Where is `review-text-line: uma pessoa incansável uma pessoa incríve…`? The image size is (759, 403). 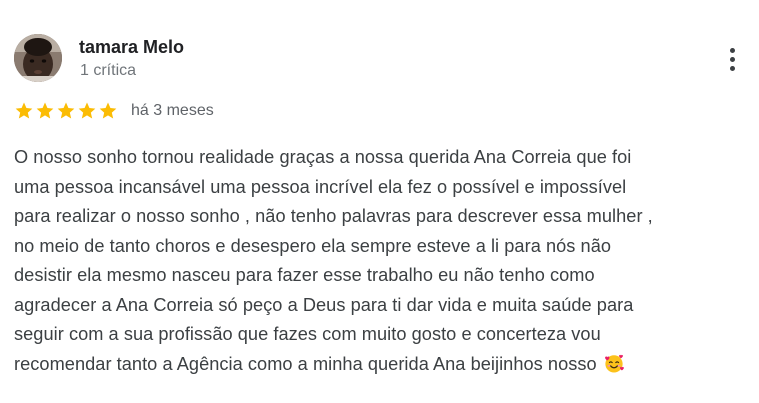
review-text-line: uma pessoa incansável uma pessoa incríve… is located at coordinates (320, 186).